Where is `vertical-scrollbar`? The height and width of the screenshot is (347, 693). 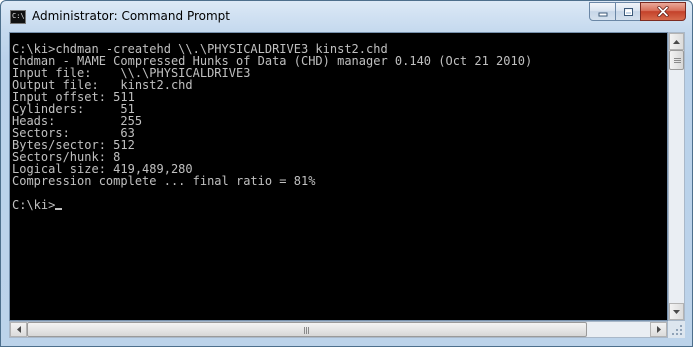 vertical-scrollbar is located at coordinates (676, 176).